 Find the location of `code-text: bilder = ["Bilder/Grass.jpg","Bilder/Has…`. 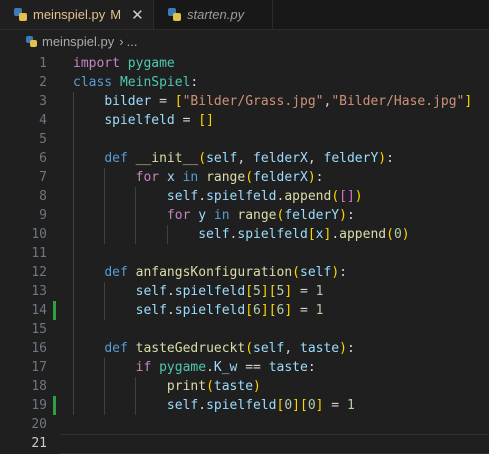

code-text: bilder = ["Bilder/Grass.jpg","Bilder/Has… is located at coordinates (288, 101).